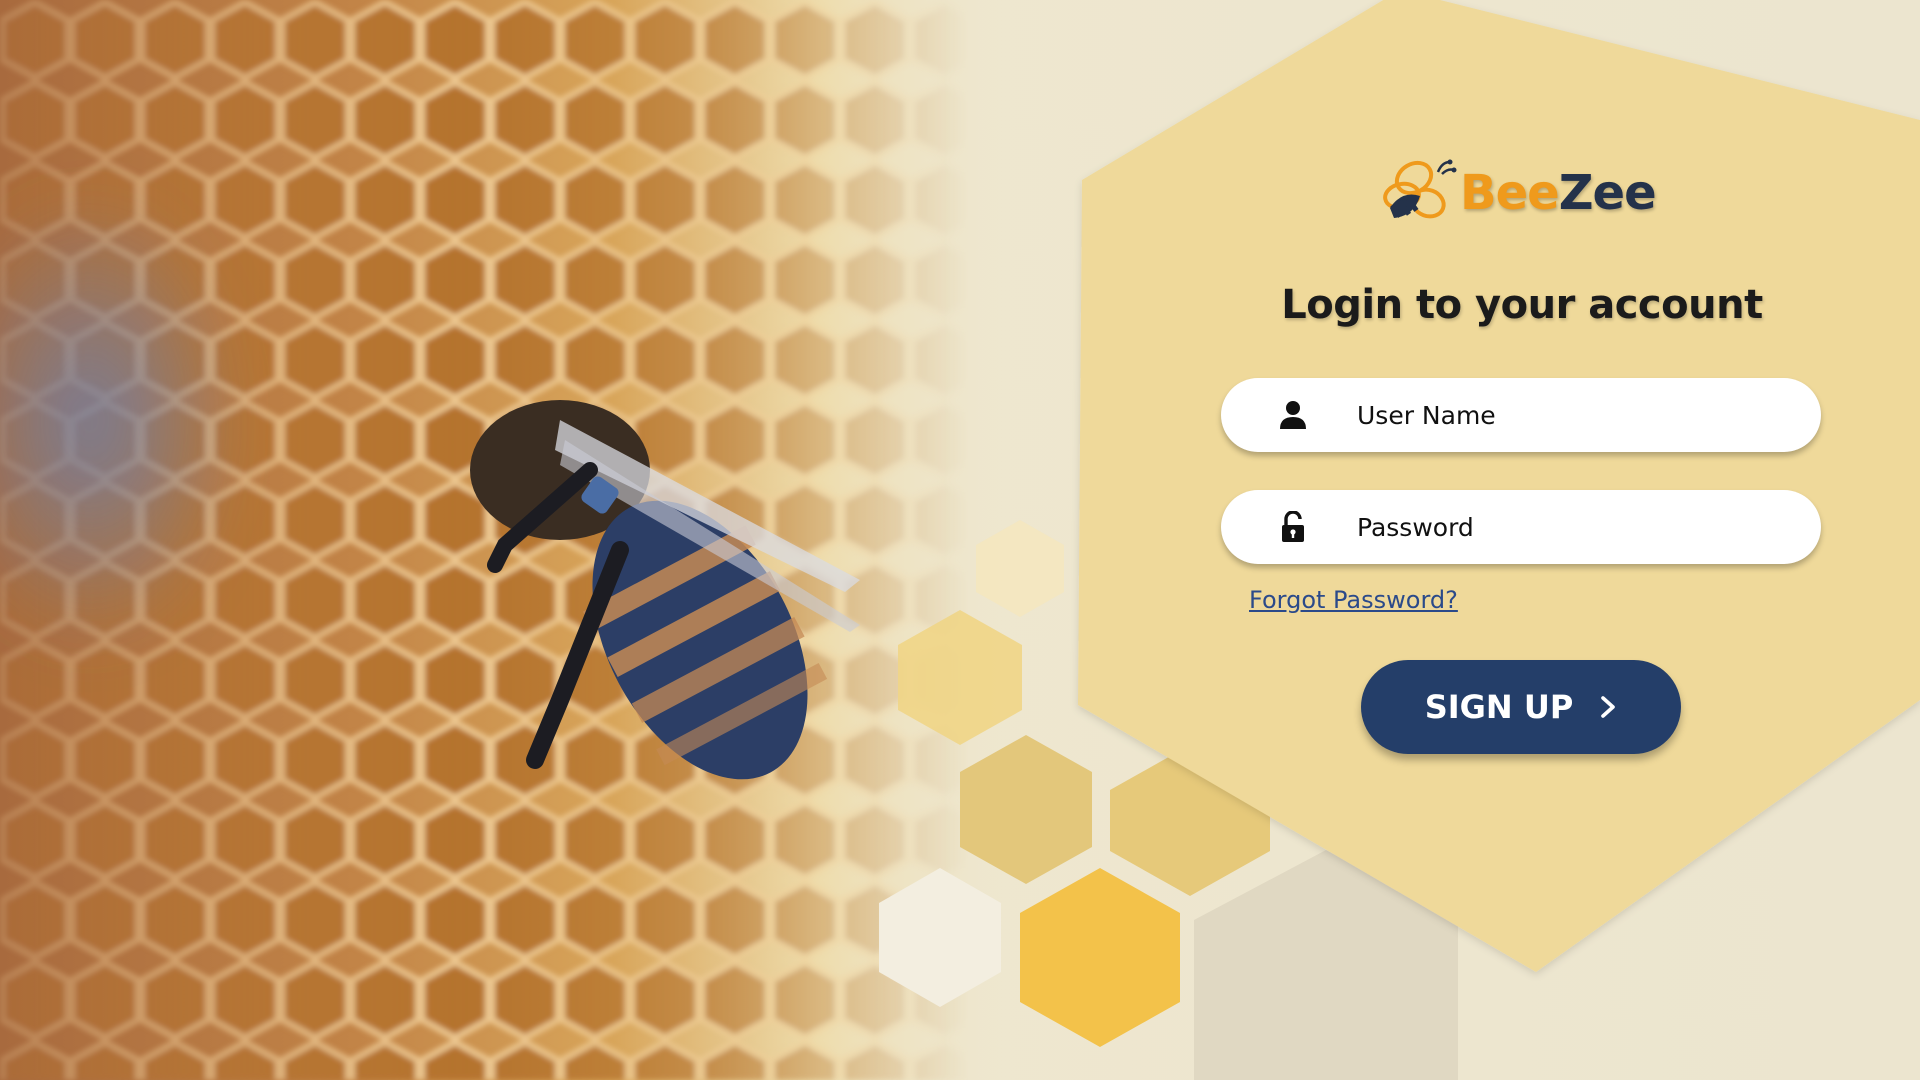 The height and width of the screenshot is (1080, 1920). I want to click on brand-logo: BeeZee, so click(1516, 193).